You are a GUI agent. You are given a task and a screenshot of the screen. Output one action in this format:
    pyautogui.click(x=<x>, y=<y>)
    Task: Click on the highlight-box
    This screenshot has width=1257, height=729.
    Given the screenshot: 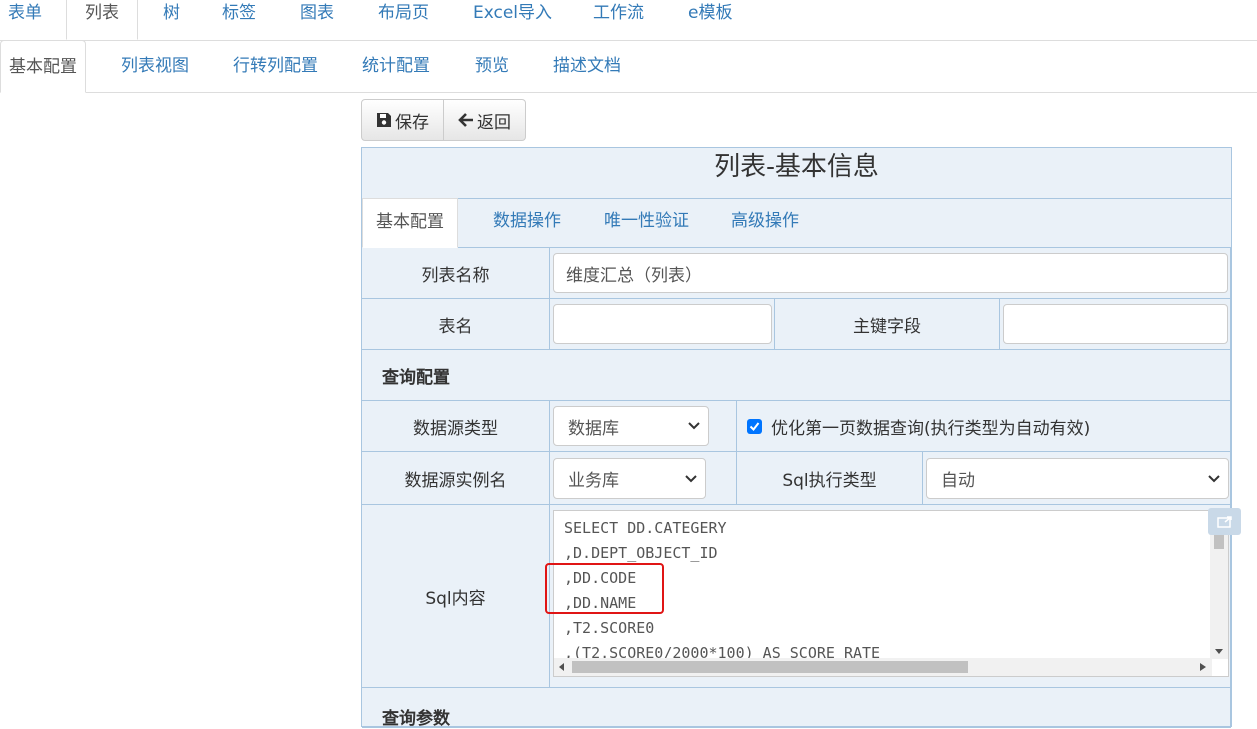 What is the action you would take?
    pyautogui.click(x=604, y=588)
    